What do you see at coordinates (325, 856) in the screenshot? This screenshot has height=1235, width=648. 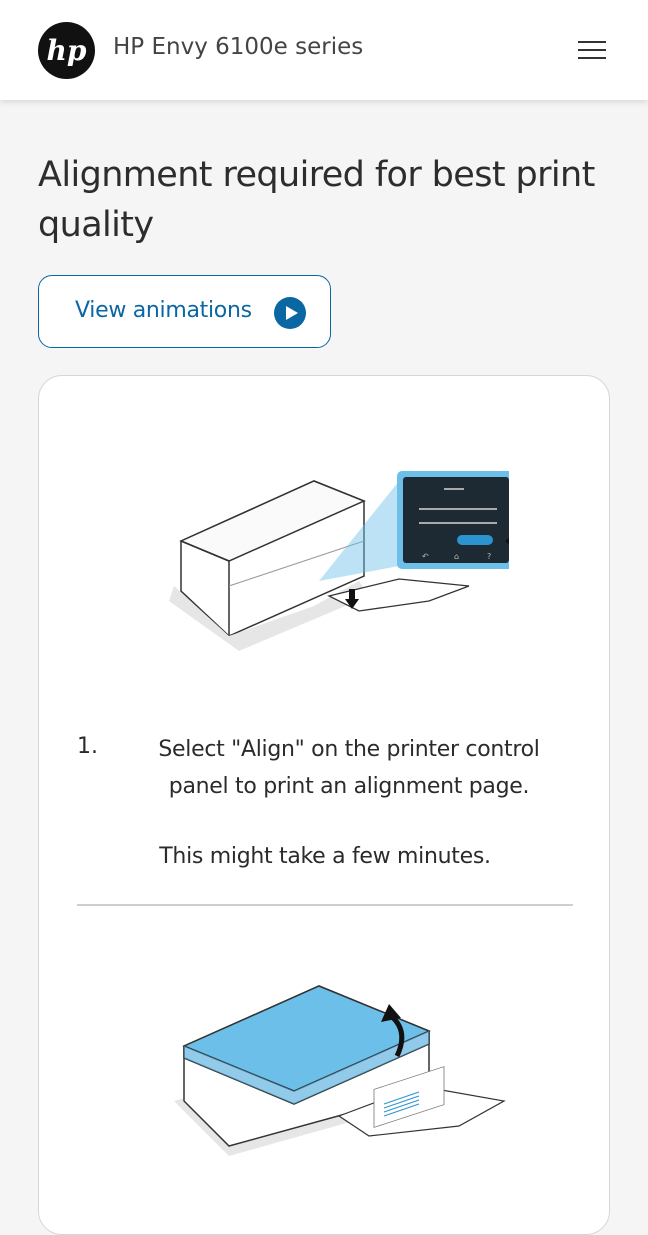 I see `step-note: This might take a few minutes.` at bounding box center [325, 856].